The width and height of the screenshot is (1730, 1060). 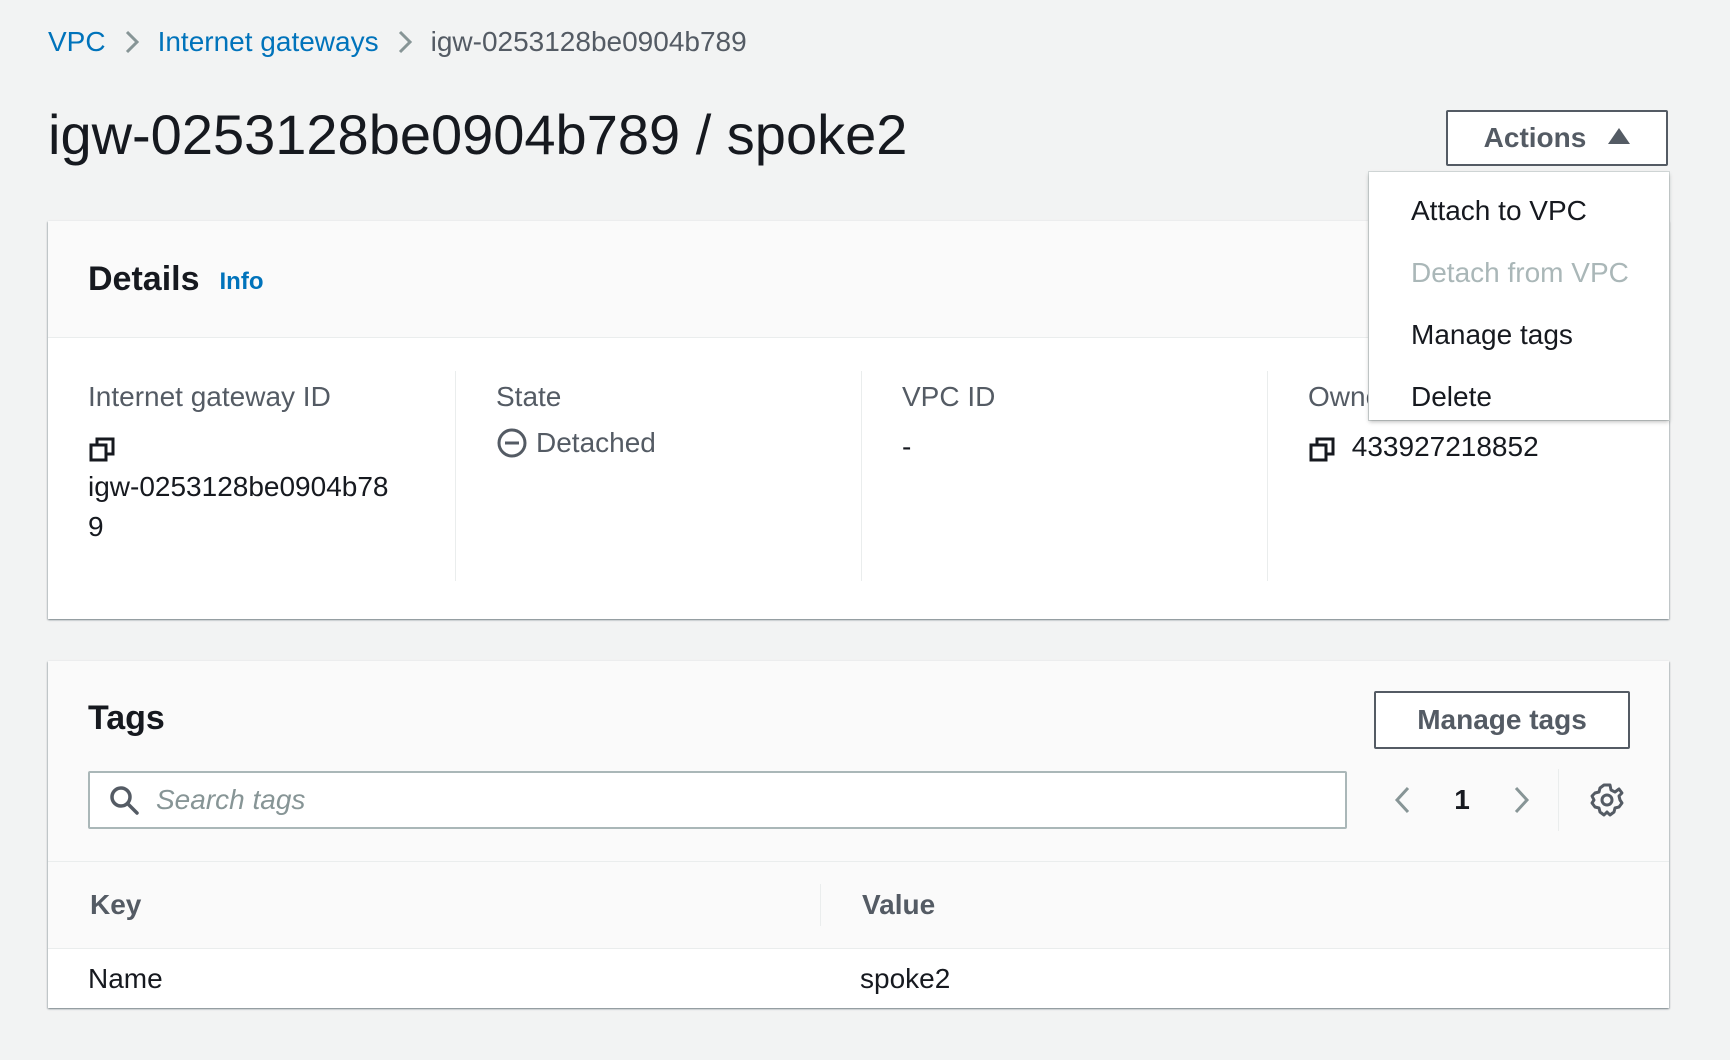 I want to click on column-header-key: Key, so click(x=115, y=905).